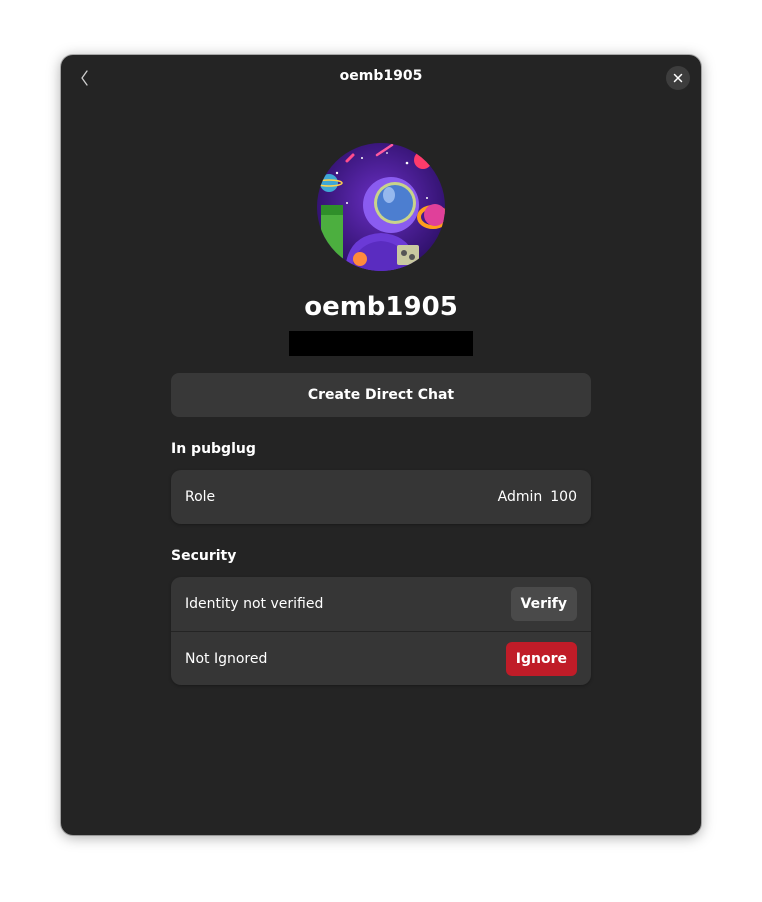  I want to click on close-button, so click(678, 78).